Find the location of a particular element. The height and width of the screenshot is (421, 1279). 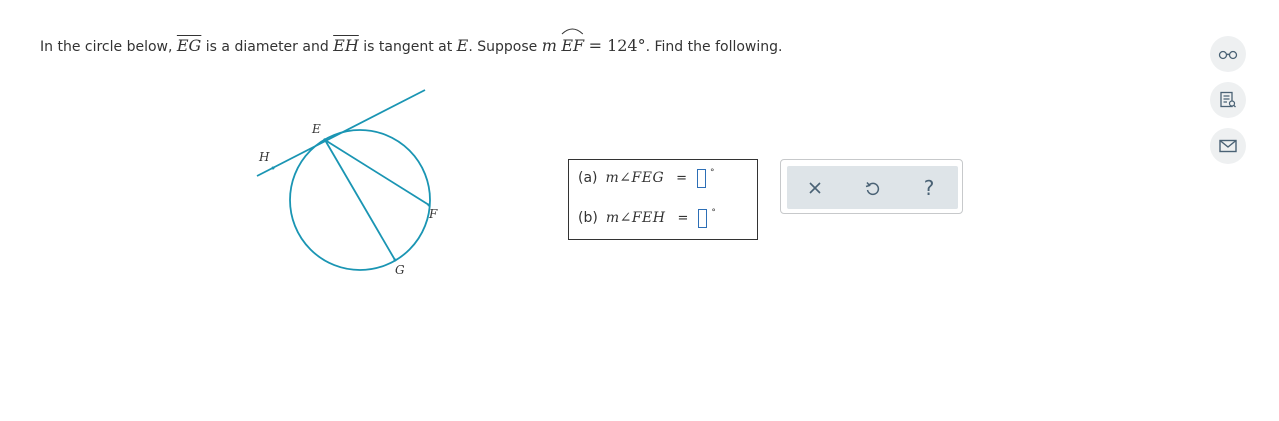

problem-text-4: . Suppose is located at coordinates (505, 47).